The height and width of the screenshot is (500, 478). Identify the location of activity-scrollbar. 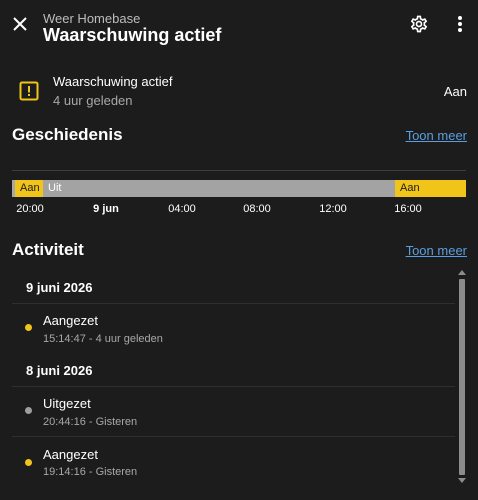
(462, 376).